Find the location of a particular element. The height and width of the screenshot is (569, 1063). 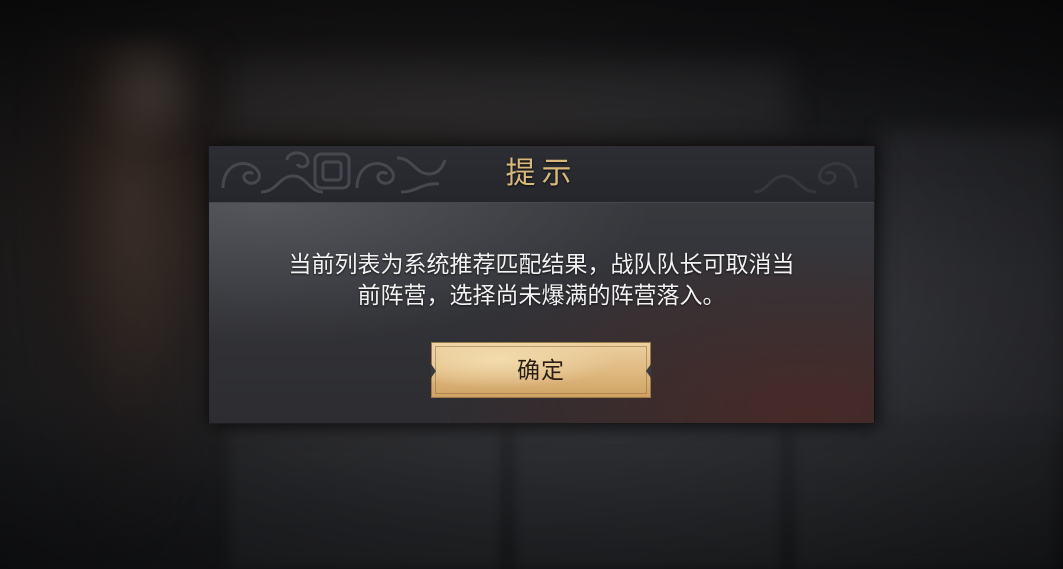

dialog-title: 提示 is located at coordinates (541, 173).